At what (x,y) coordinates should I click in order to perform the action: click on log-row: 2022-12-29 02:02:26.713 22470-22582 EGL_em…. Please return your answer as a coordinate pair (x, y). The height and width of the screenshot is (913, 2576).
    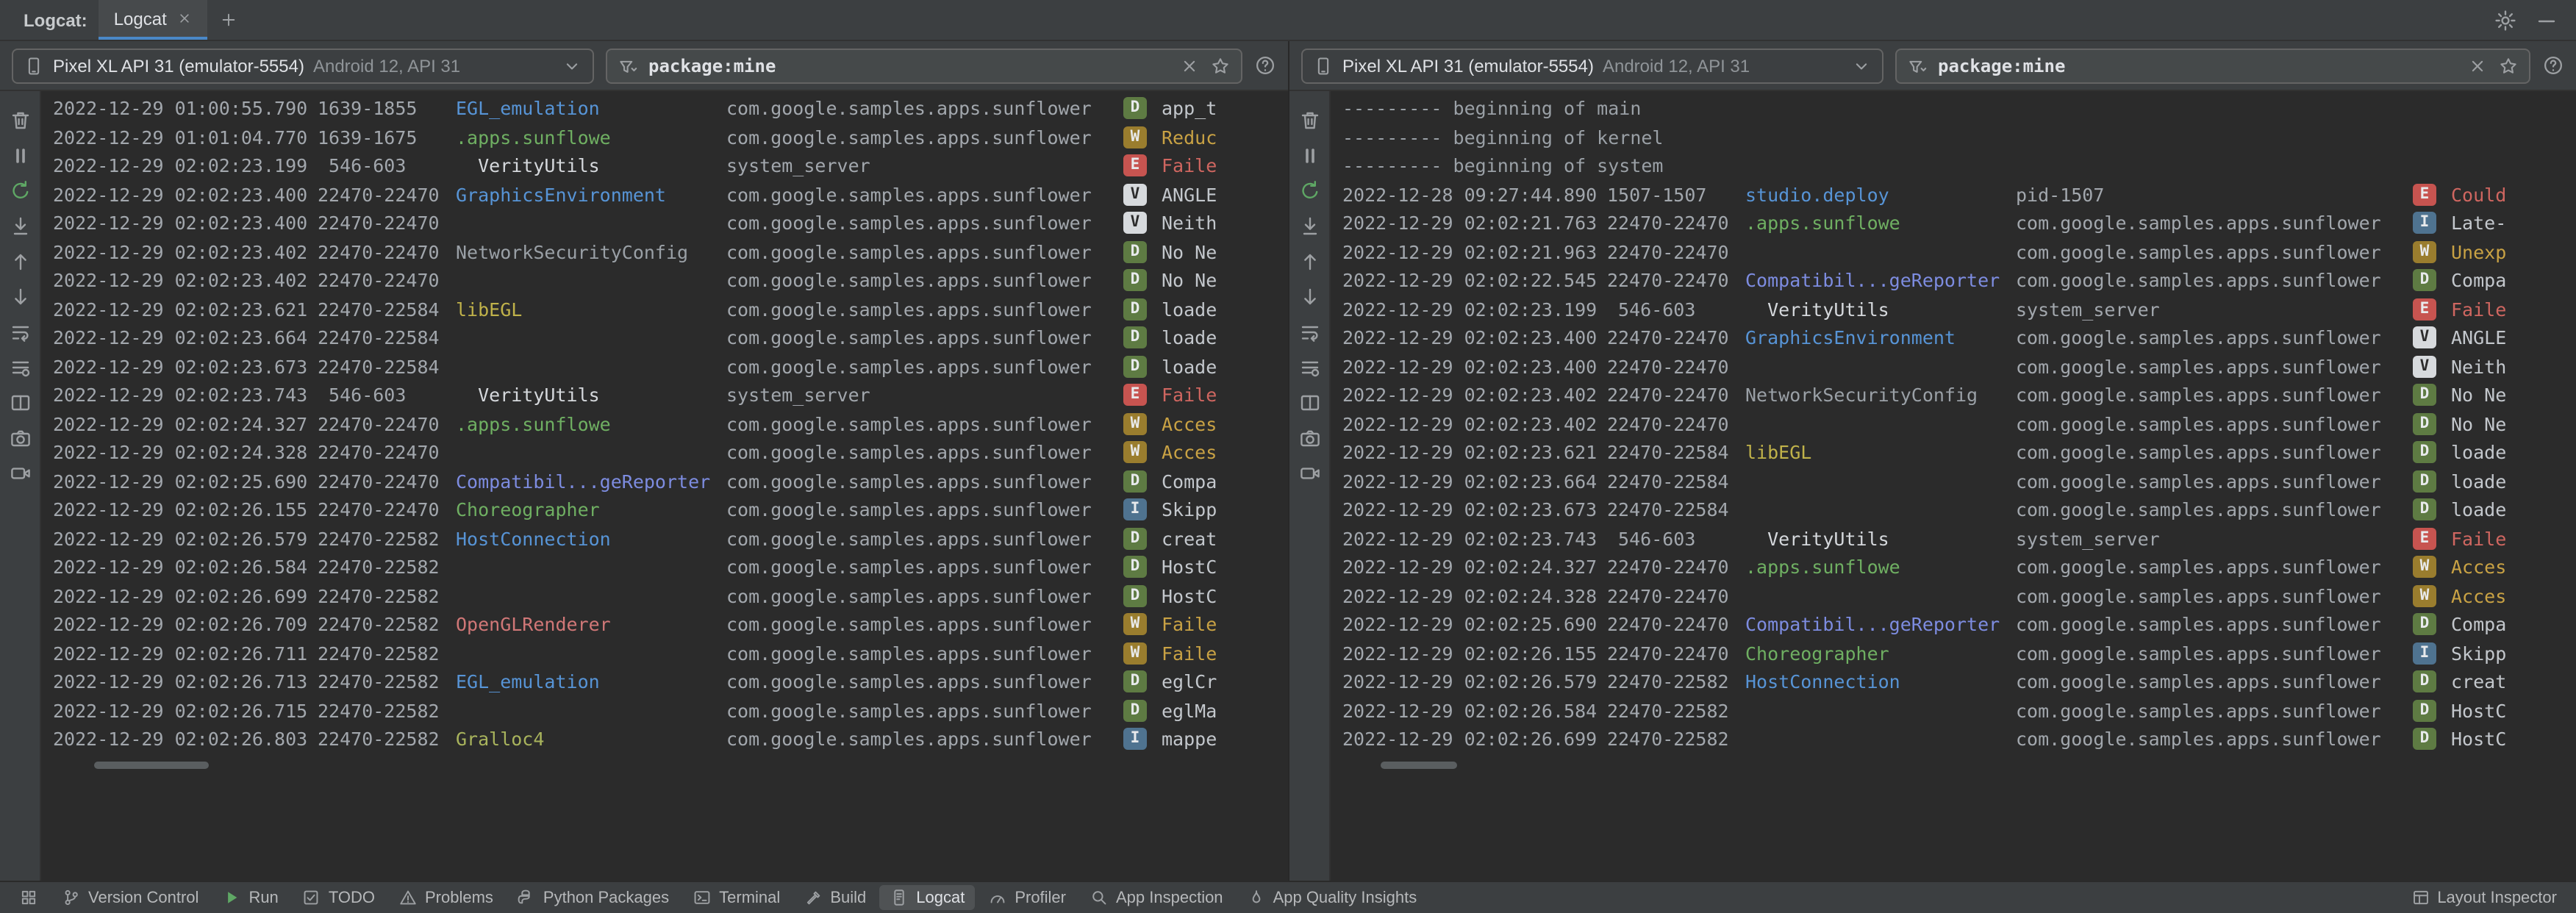
    Looking at the image, I should click on (670, 682).